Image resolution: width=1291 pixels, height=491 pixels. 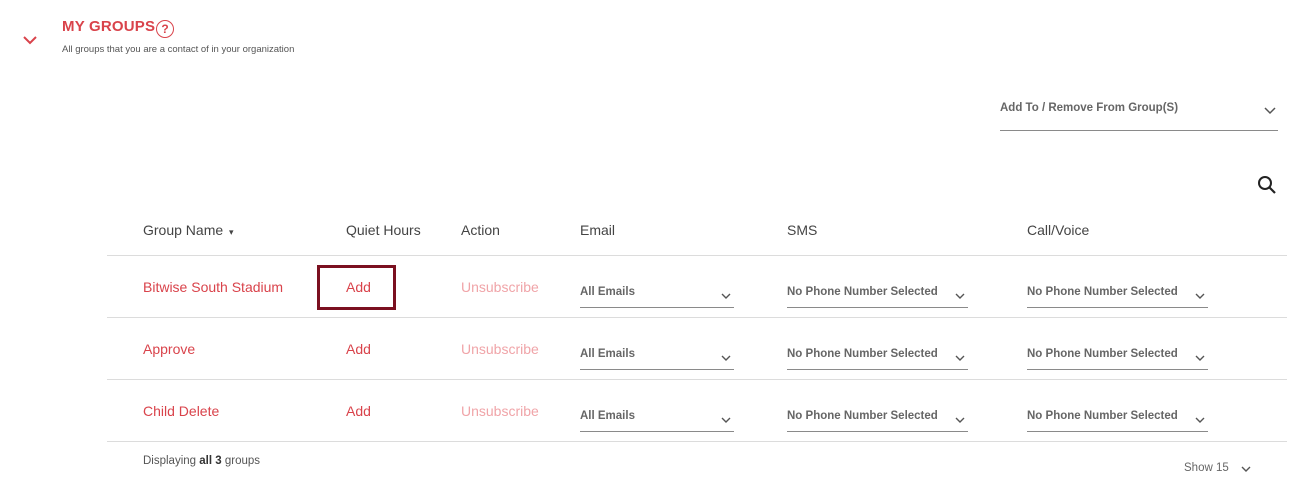 What do you see at coordinates (1206, 468) in the screenshot?
I see `page-size-label: Show 15` at bounding box center [1206, 468].